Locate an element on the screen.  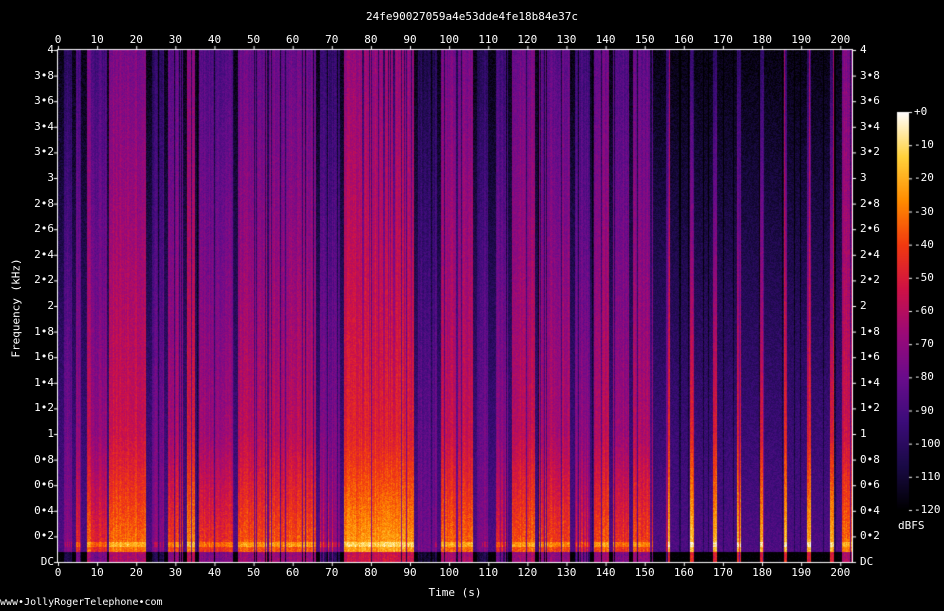
y-tick-label-right: 3•6 is located at coordinates (870, 101).